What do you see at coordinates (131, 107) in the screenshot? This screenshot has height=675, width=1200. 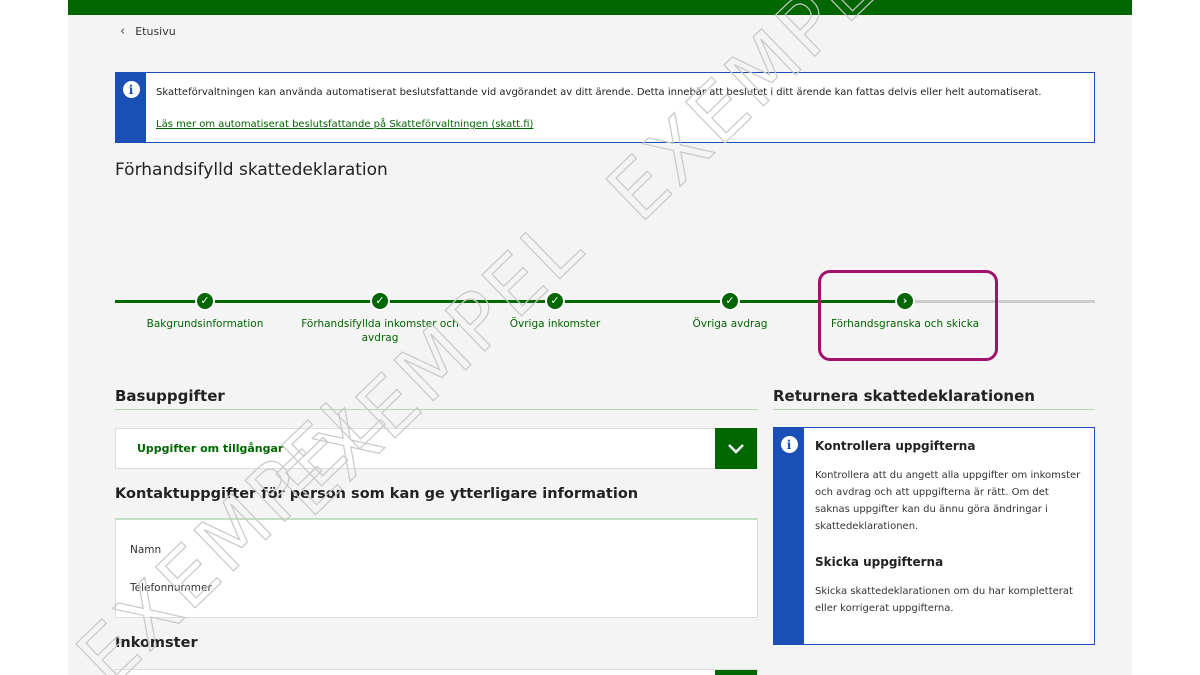 I see `banner-stripe: i` at bounding box center [131, 107].